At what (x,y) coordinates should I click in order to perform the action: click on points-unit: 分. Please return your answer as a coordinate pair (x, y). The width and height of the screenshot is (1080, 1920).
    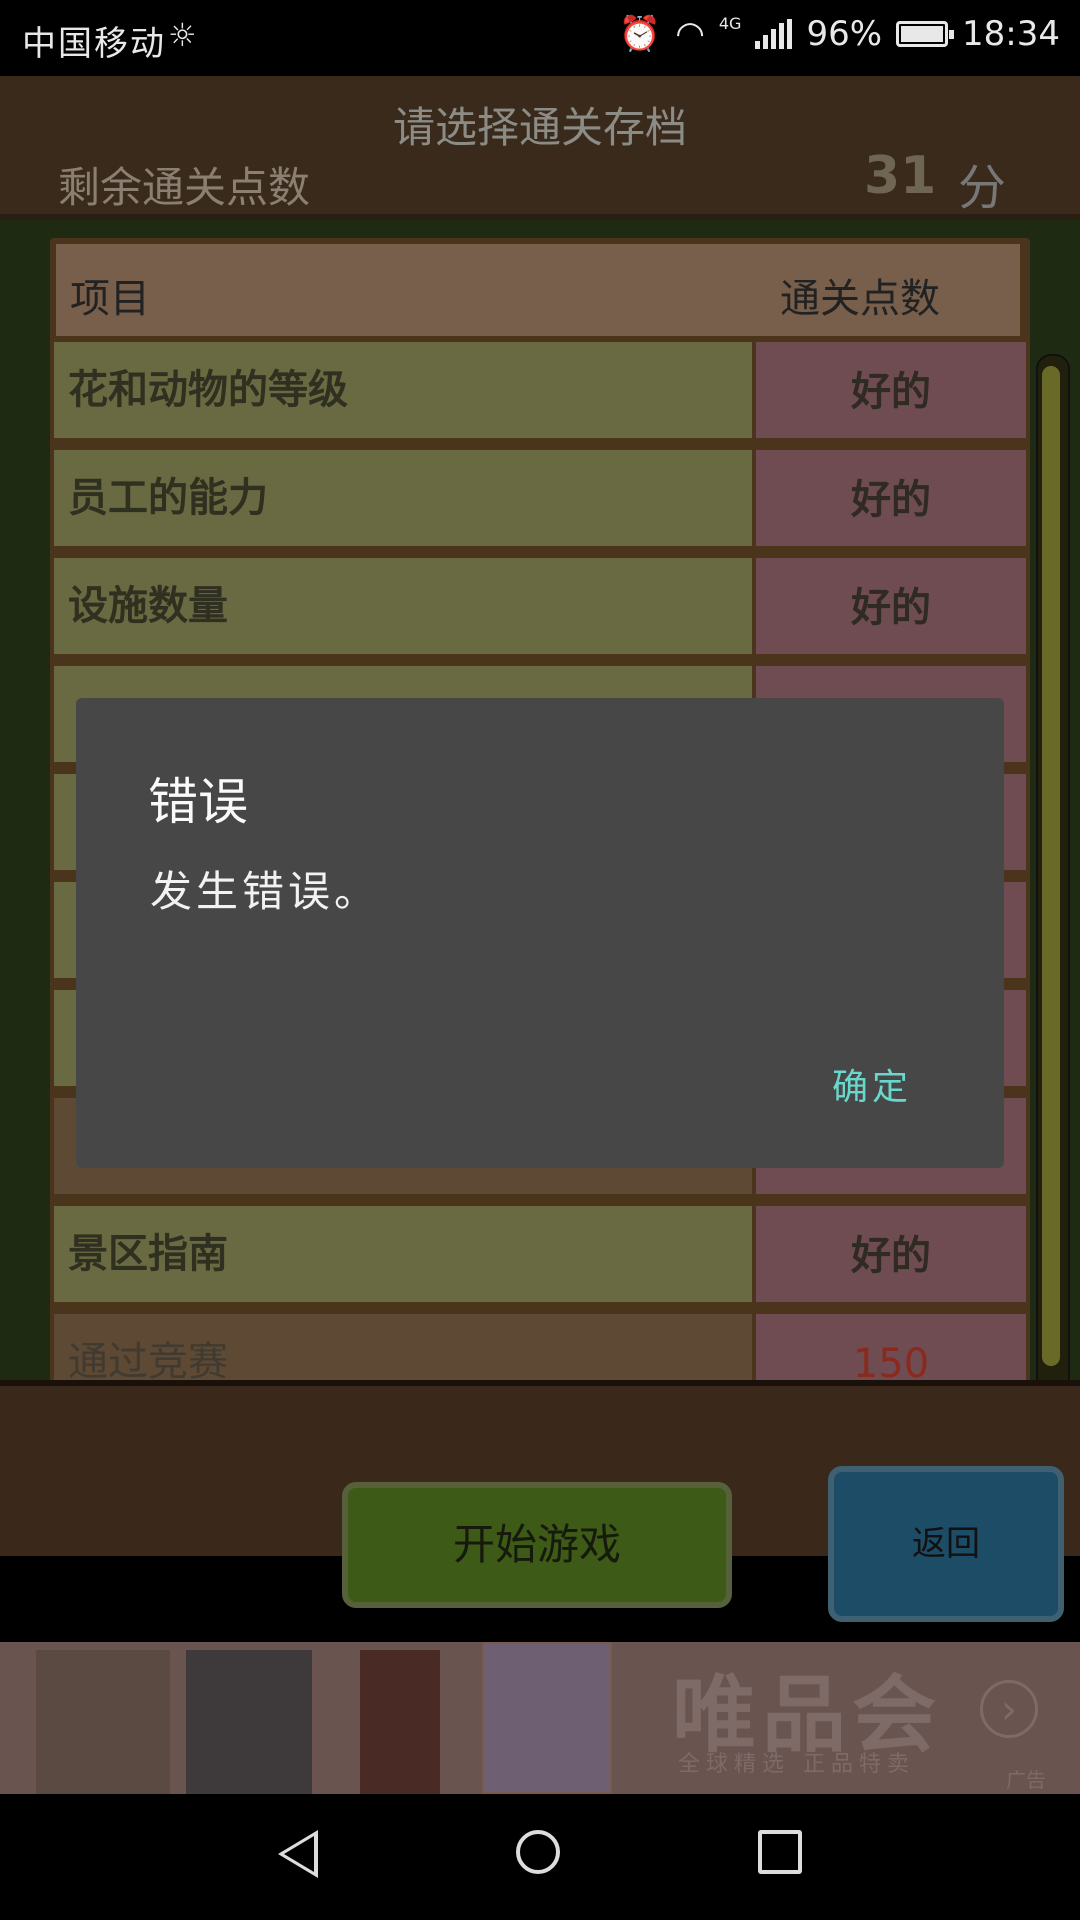
    Looking at the image, I should click on (982, 188).